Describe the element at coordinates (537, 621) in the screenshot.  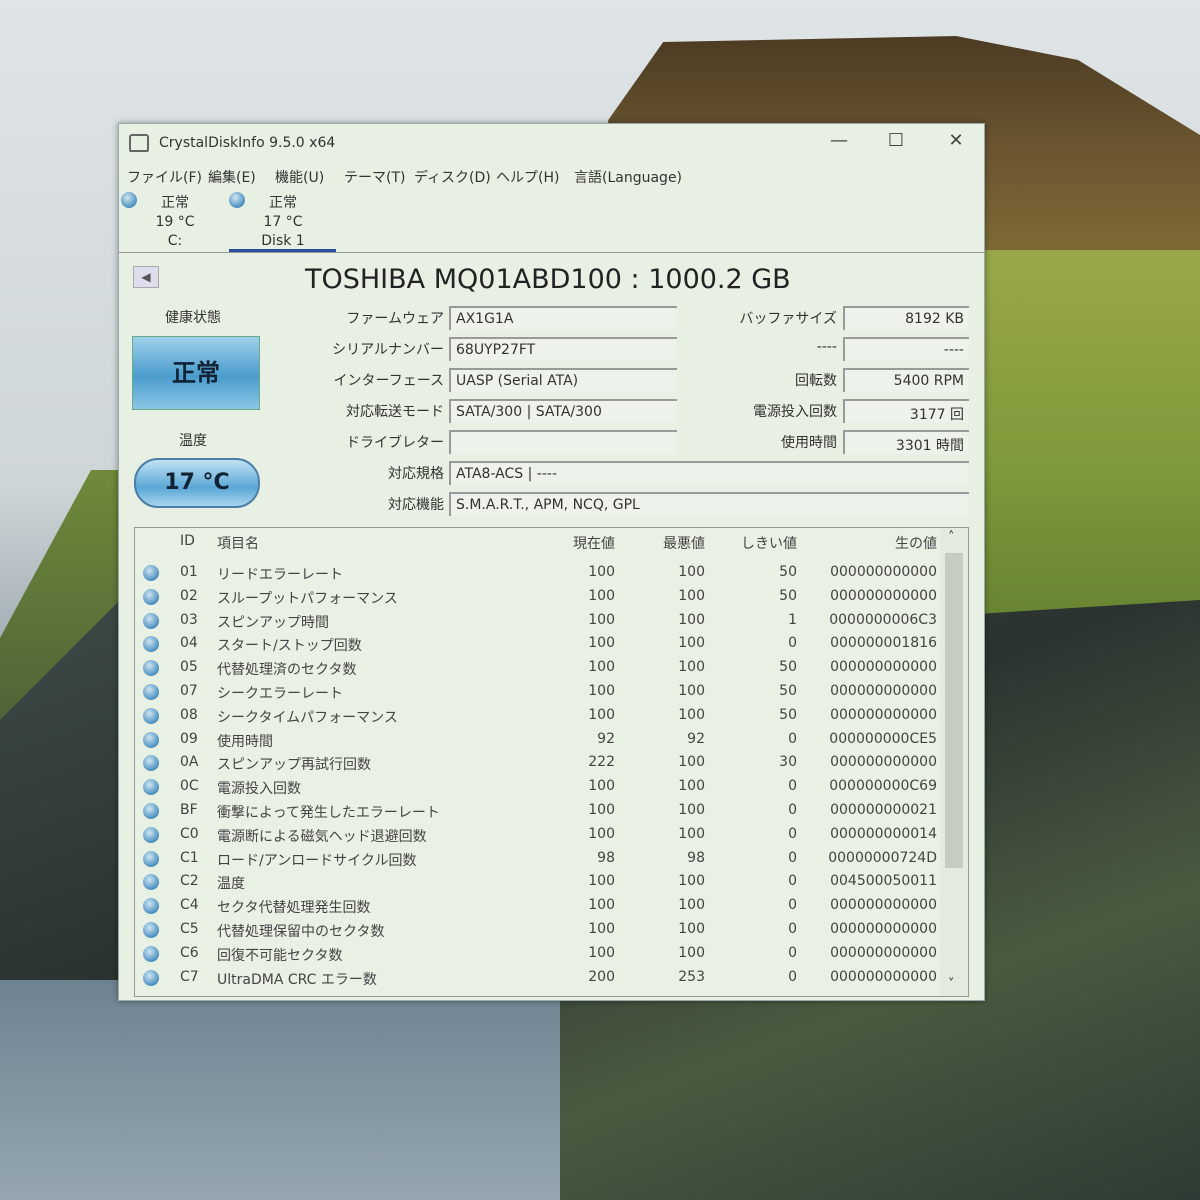
I see `table-row: 03 スピンアップ時間 100 100 1 0000000006C3` at that location.